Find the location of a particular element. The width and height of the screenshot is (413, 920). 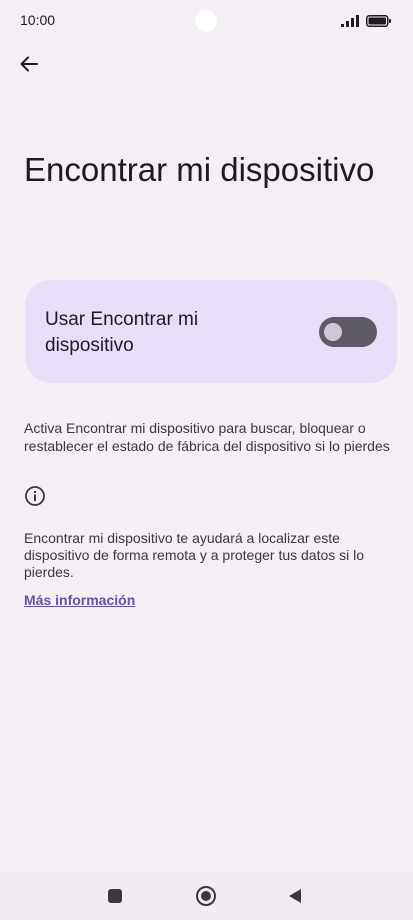

status-bar: 10:00 is located at coordinates (206, 20).